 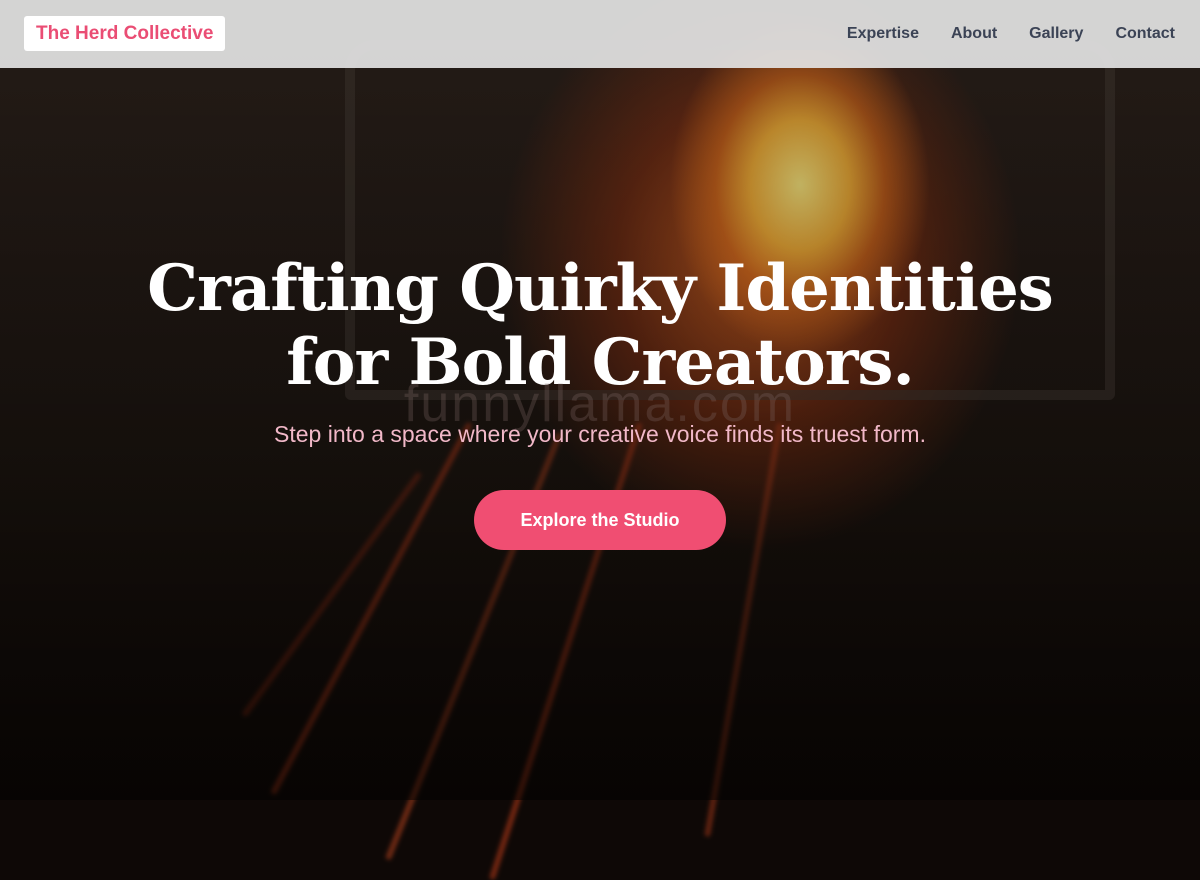 I want to click on nav-link-contact: Contact, so click(x=1145, y=34).